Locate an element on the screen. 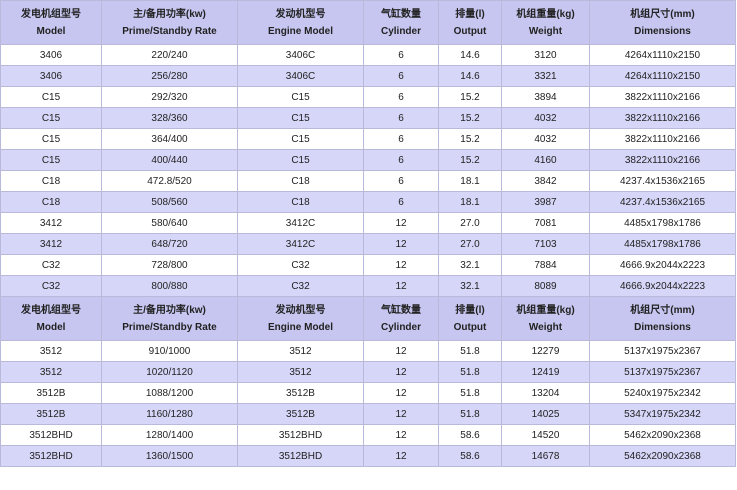 Image resolution: width=737 pixels, height=490 pixels. cell-rate: 910/1000 is located at coordinates (169, 351).